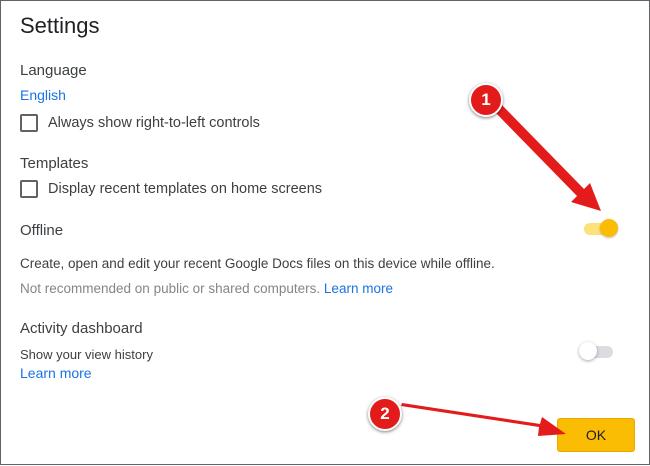 The height and width of the screenshot is (466, 650). I want to click on activity-toggle-knob, so click(588, 351).